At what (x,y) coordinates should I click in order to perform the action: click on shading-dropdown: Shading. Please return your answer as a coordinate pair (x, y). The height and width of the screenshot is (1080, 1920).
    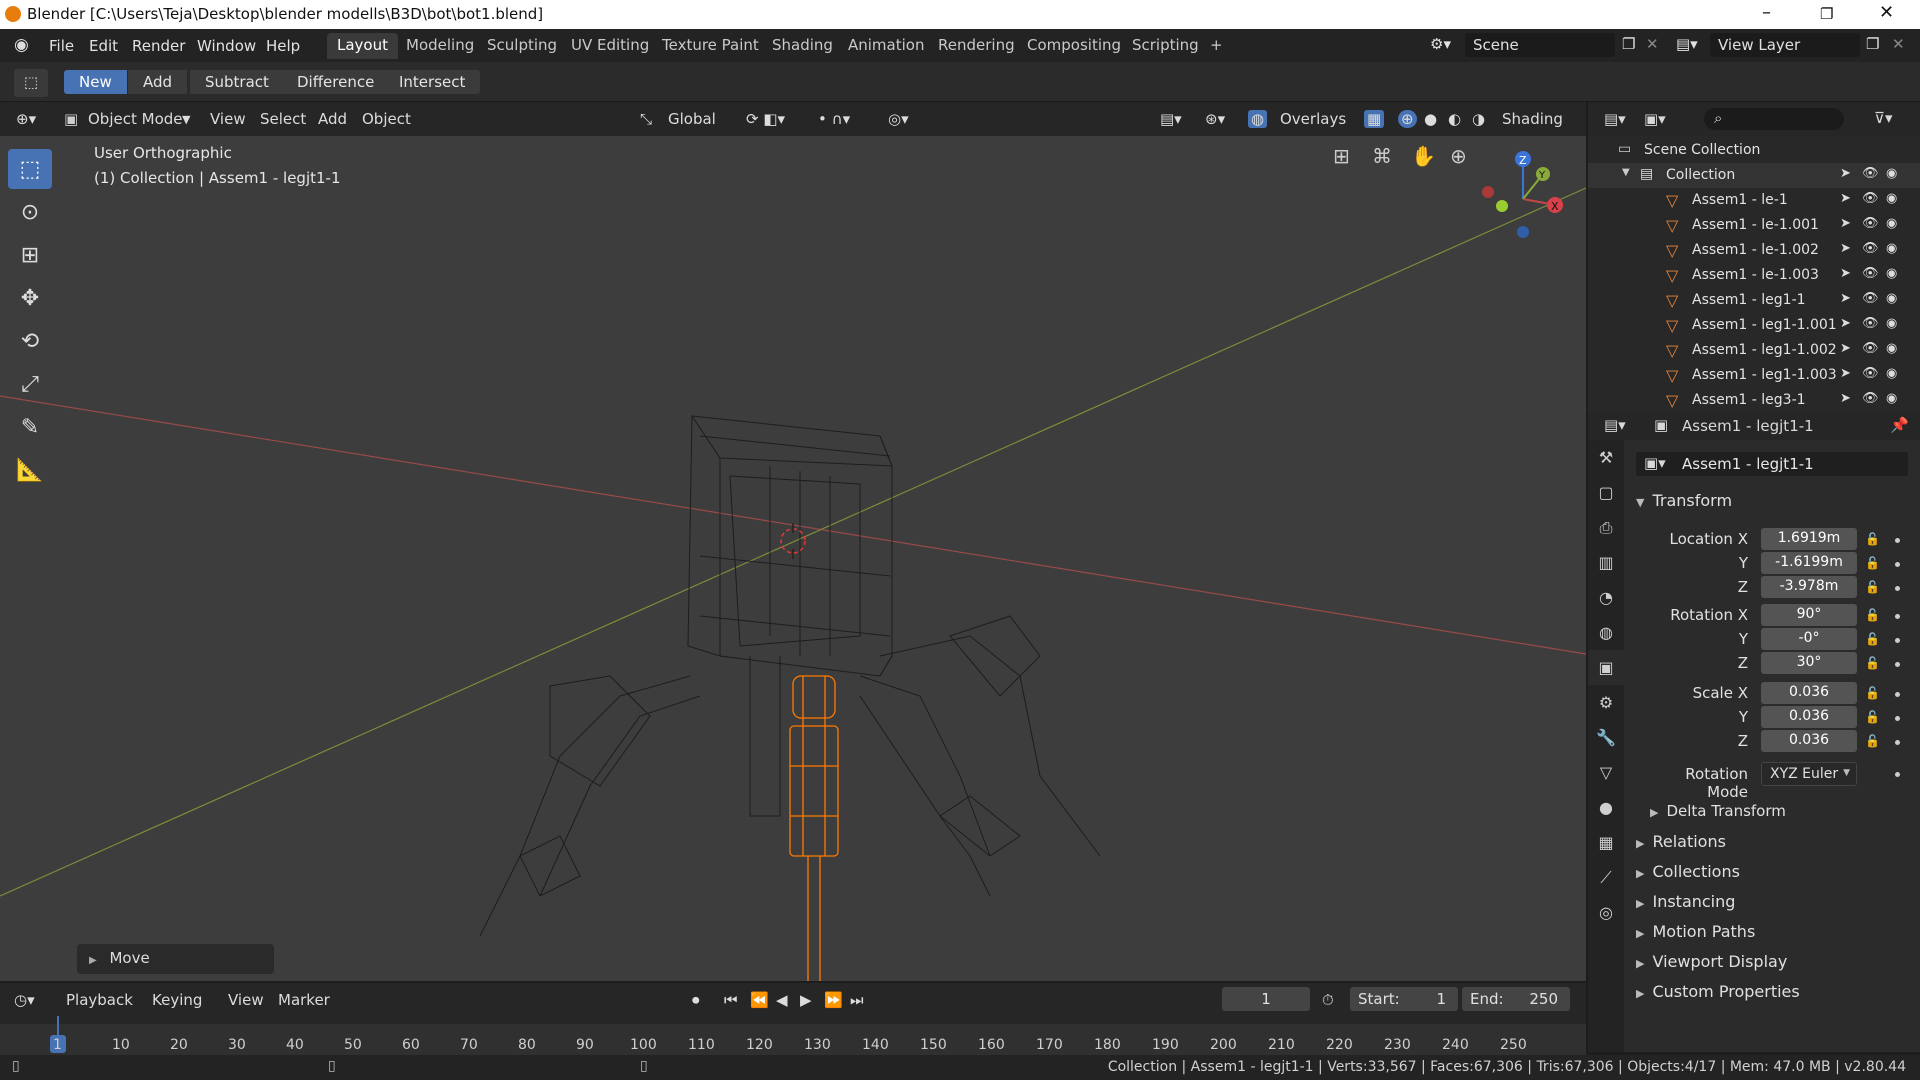
    Looking at the image, I should click on (1532, 119).